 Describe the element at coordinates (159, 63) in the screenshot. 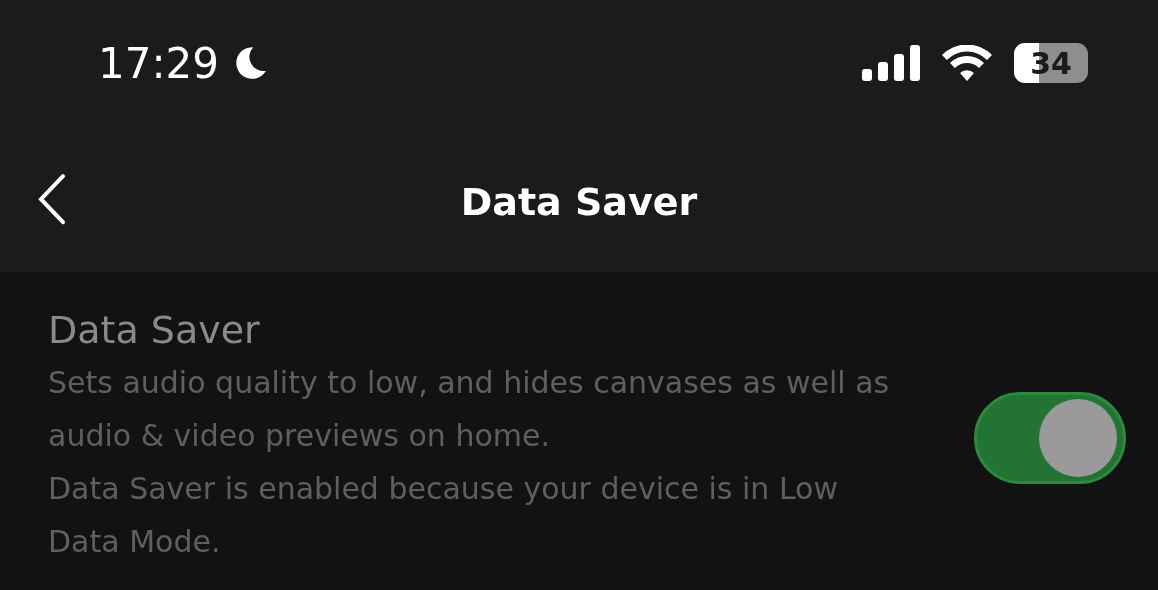

I see `status-time: 17:29` at that location.